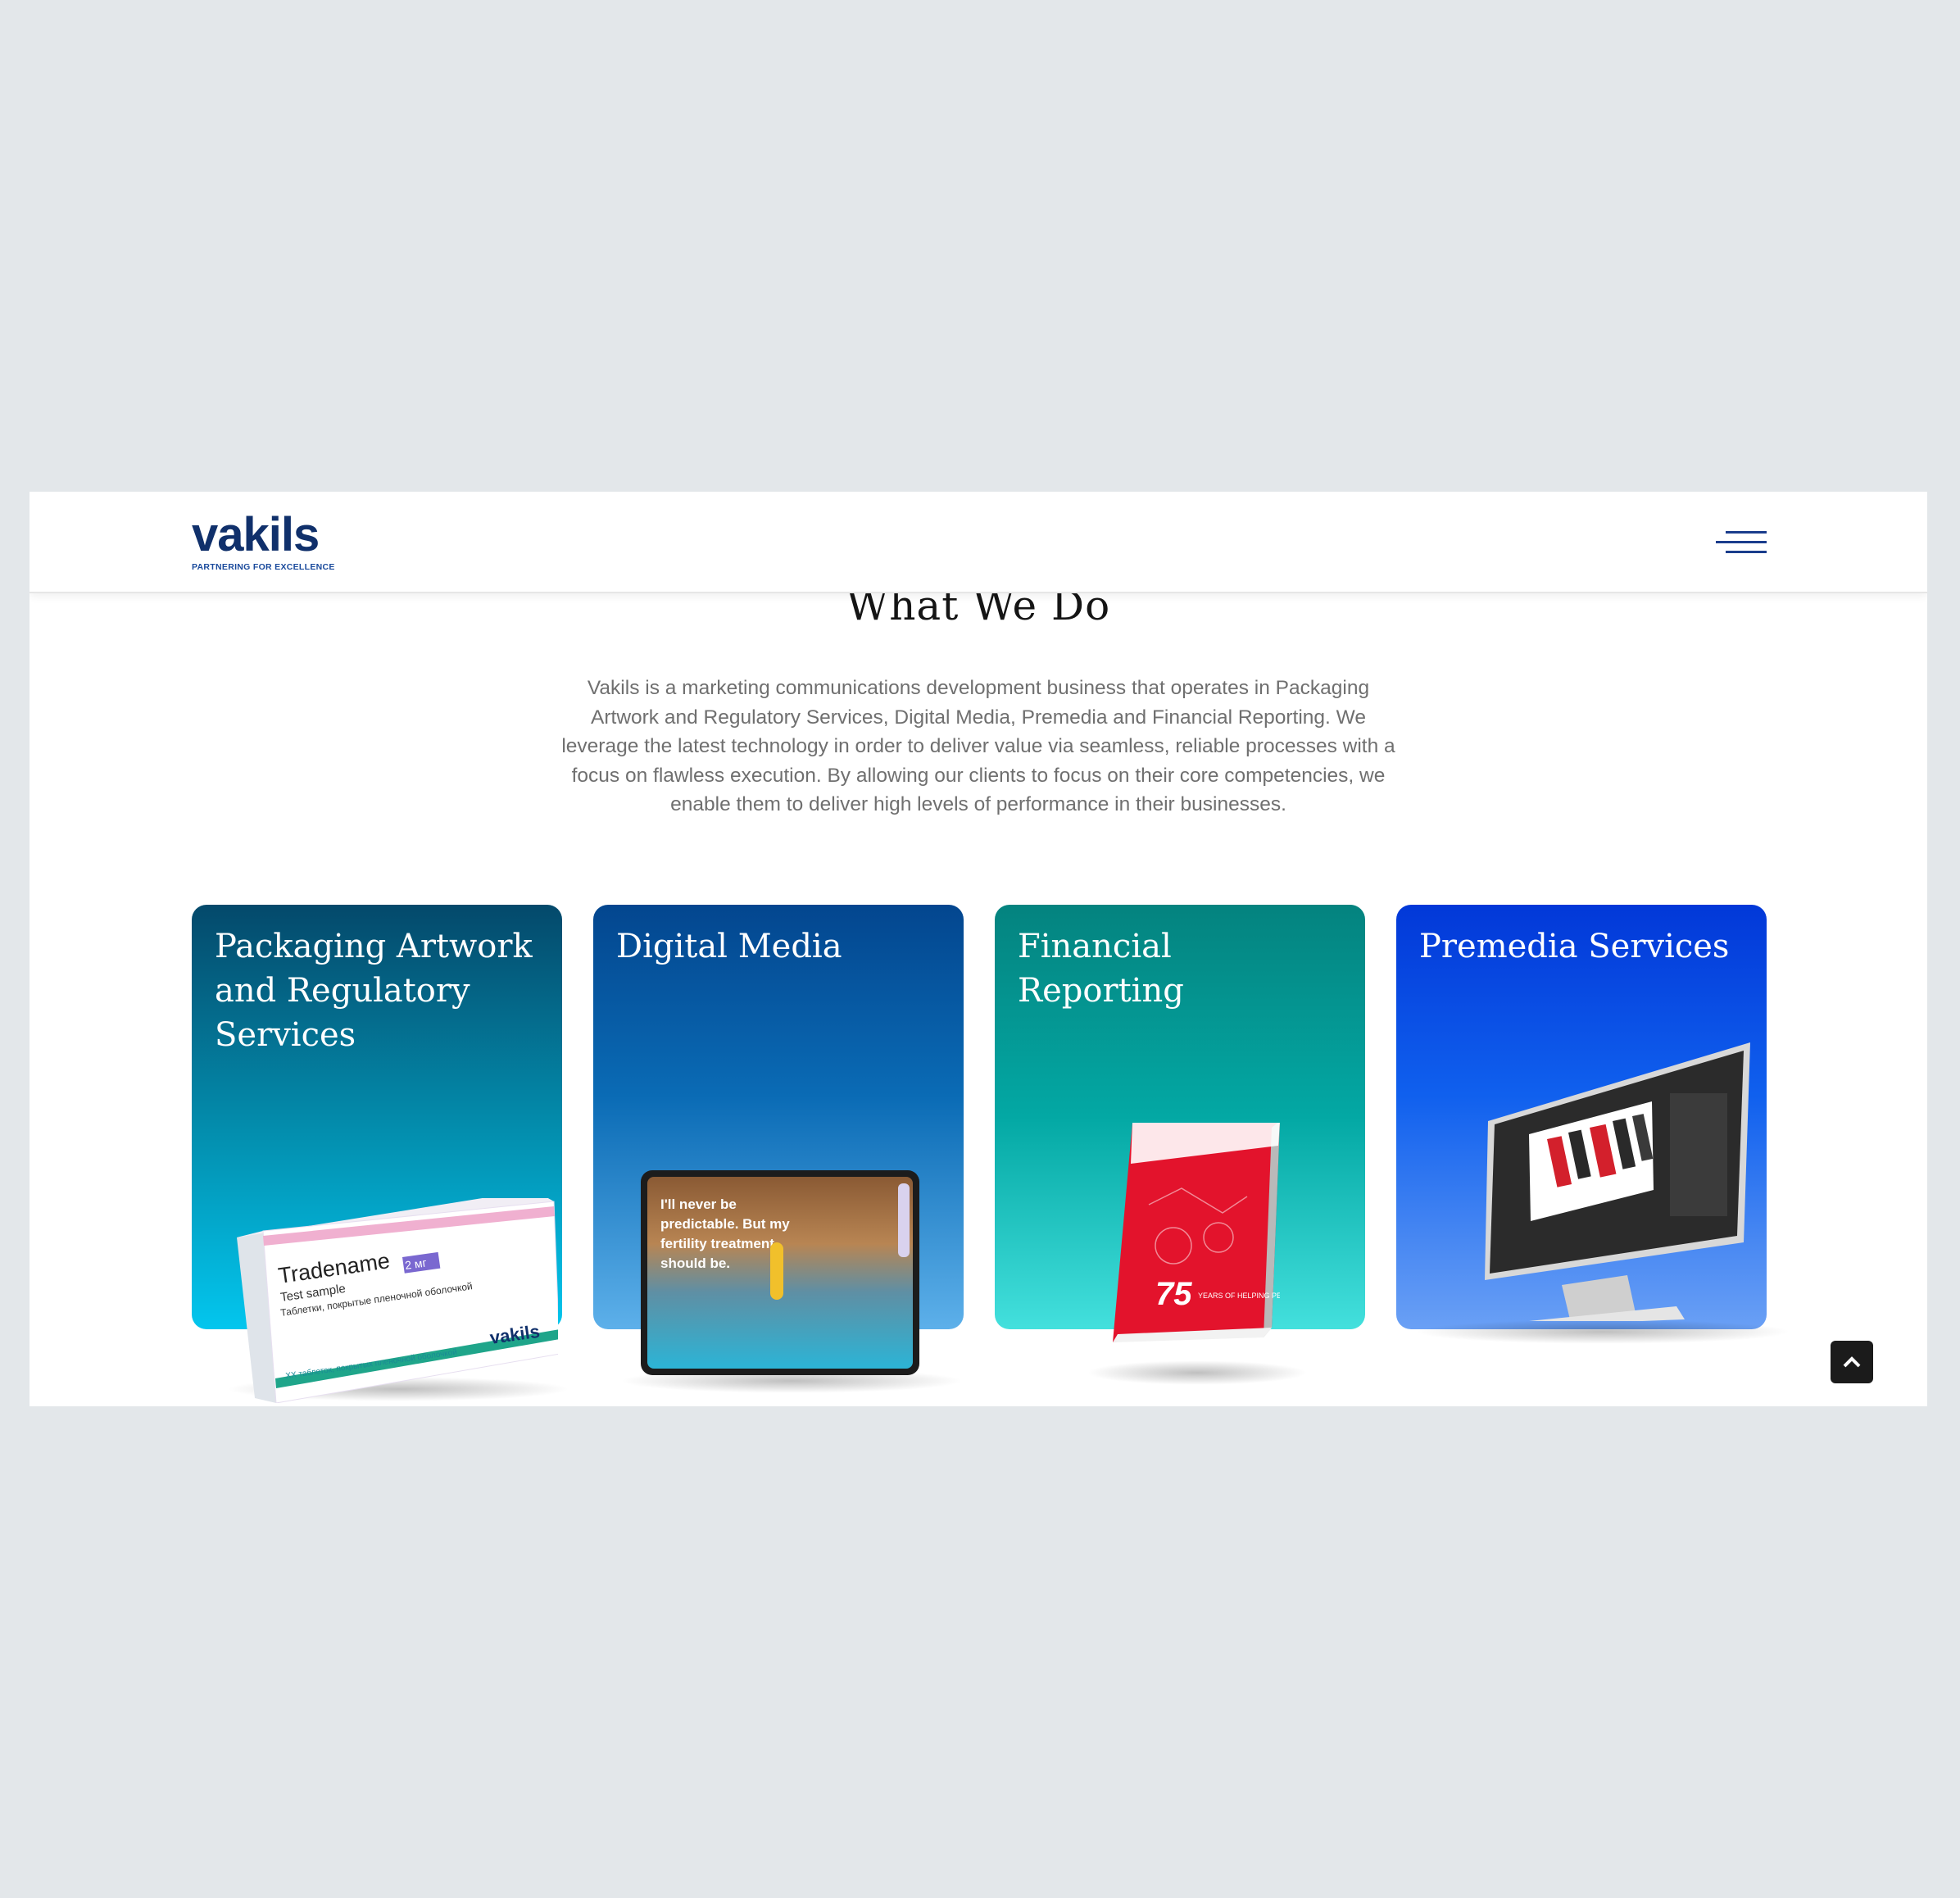 Image resolution: width=1960 pixels, height=1898 pixels. Describe the element at coordinates (904, 1220) in the screenshot. I see `tablet-sidebar` at that location.